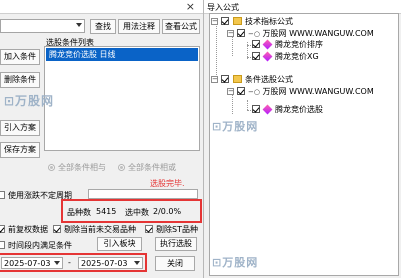 The image size is (401, 278). Describe the element at coordinates (122, 54) in the screenshot. I see `list-item: 腾龙竞价选股 日线` at that location.